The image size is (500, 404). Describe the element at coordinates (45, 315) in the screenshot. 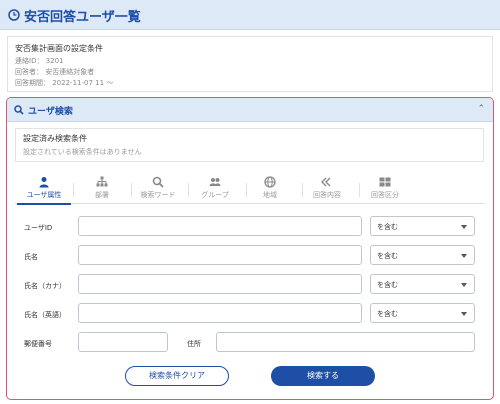

I see `name-english-label: 氏名（英語）` at that location.